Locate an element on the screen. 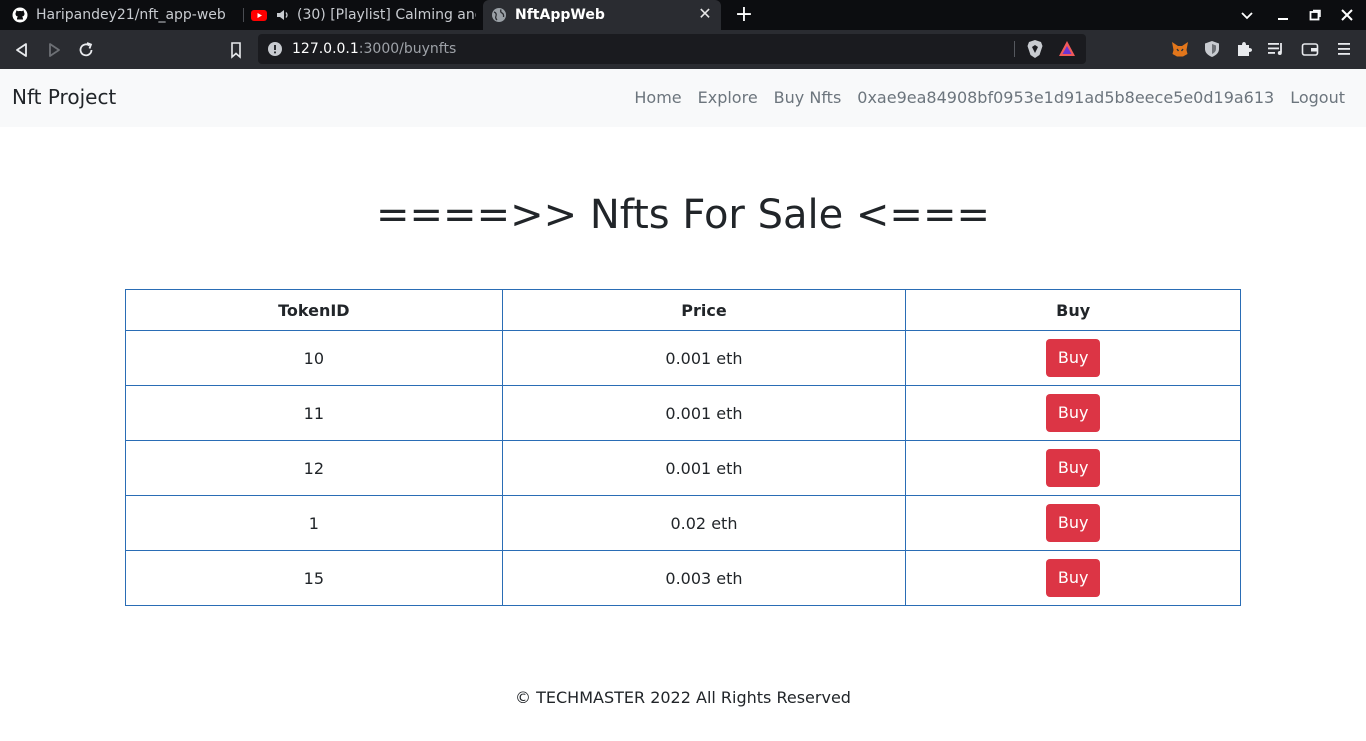  close-icon: ✕ is located at coordinates (705, 14).